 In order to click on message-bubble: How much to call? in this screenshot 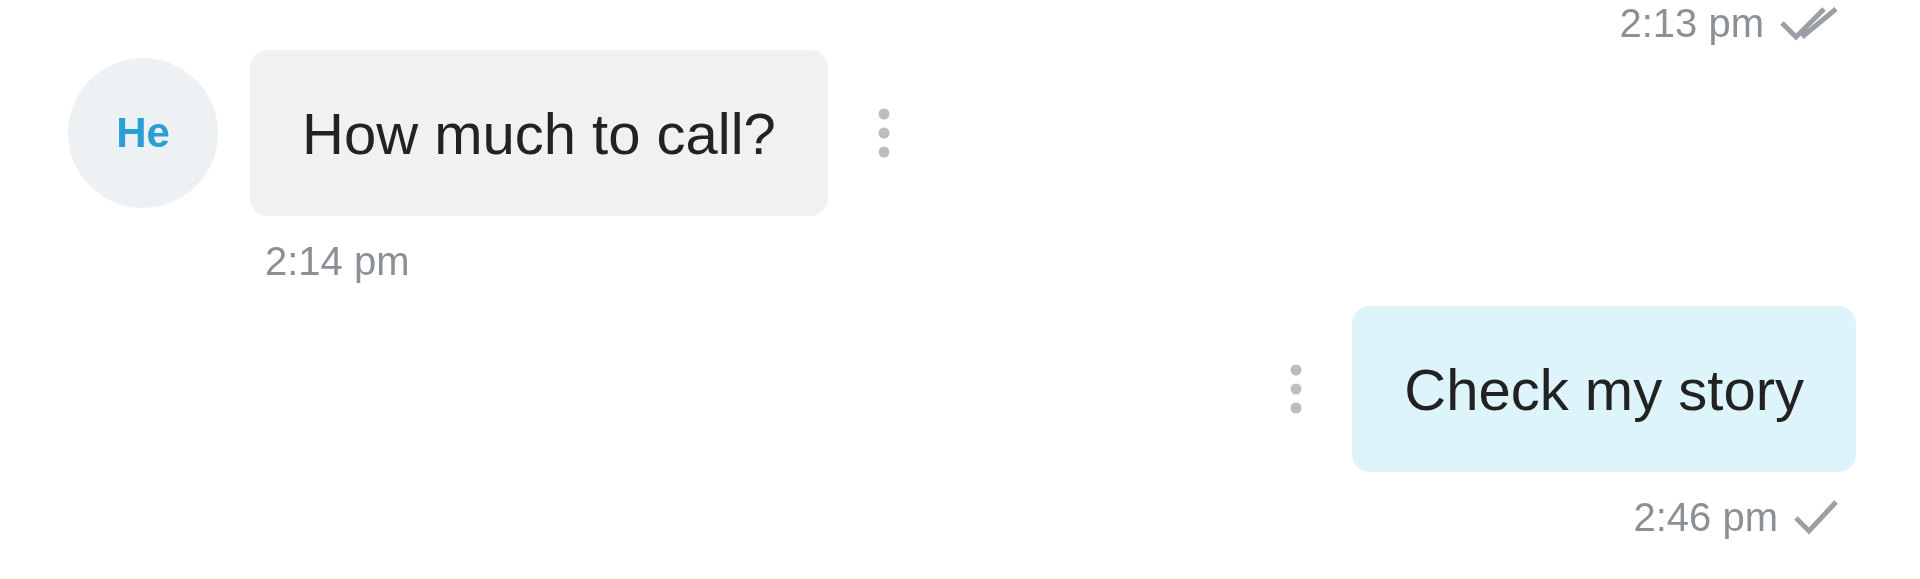, I will do `click(539, 133)`.